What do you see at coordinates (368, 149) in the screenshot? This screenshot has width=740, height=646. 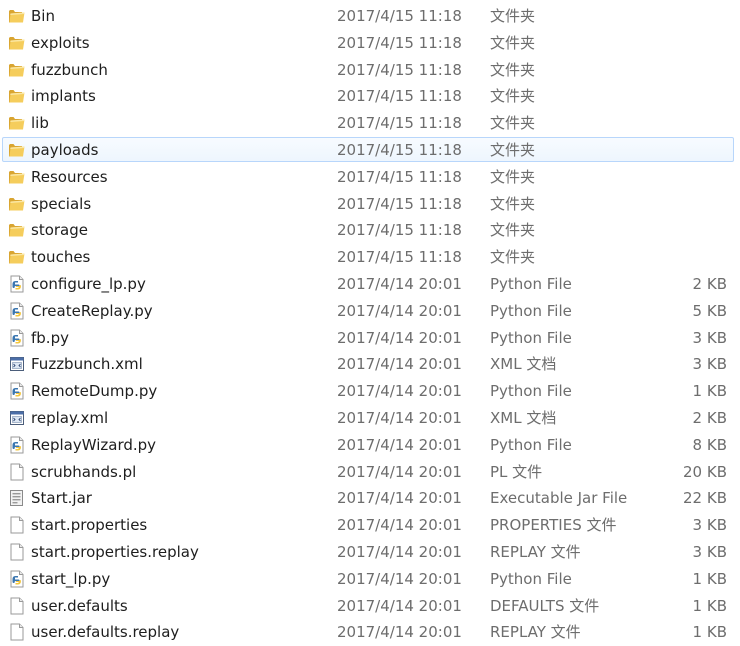 I see `file-row-payloads: payloads 2017/4/15 11:18 文件夹` at bounding box center [368, 149].